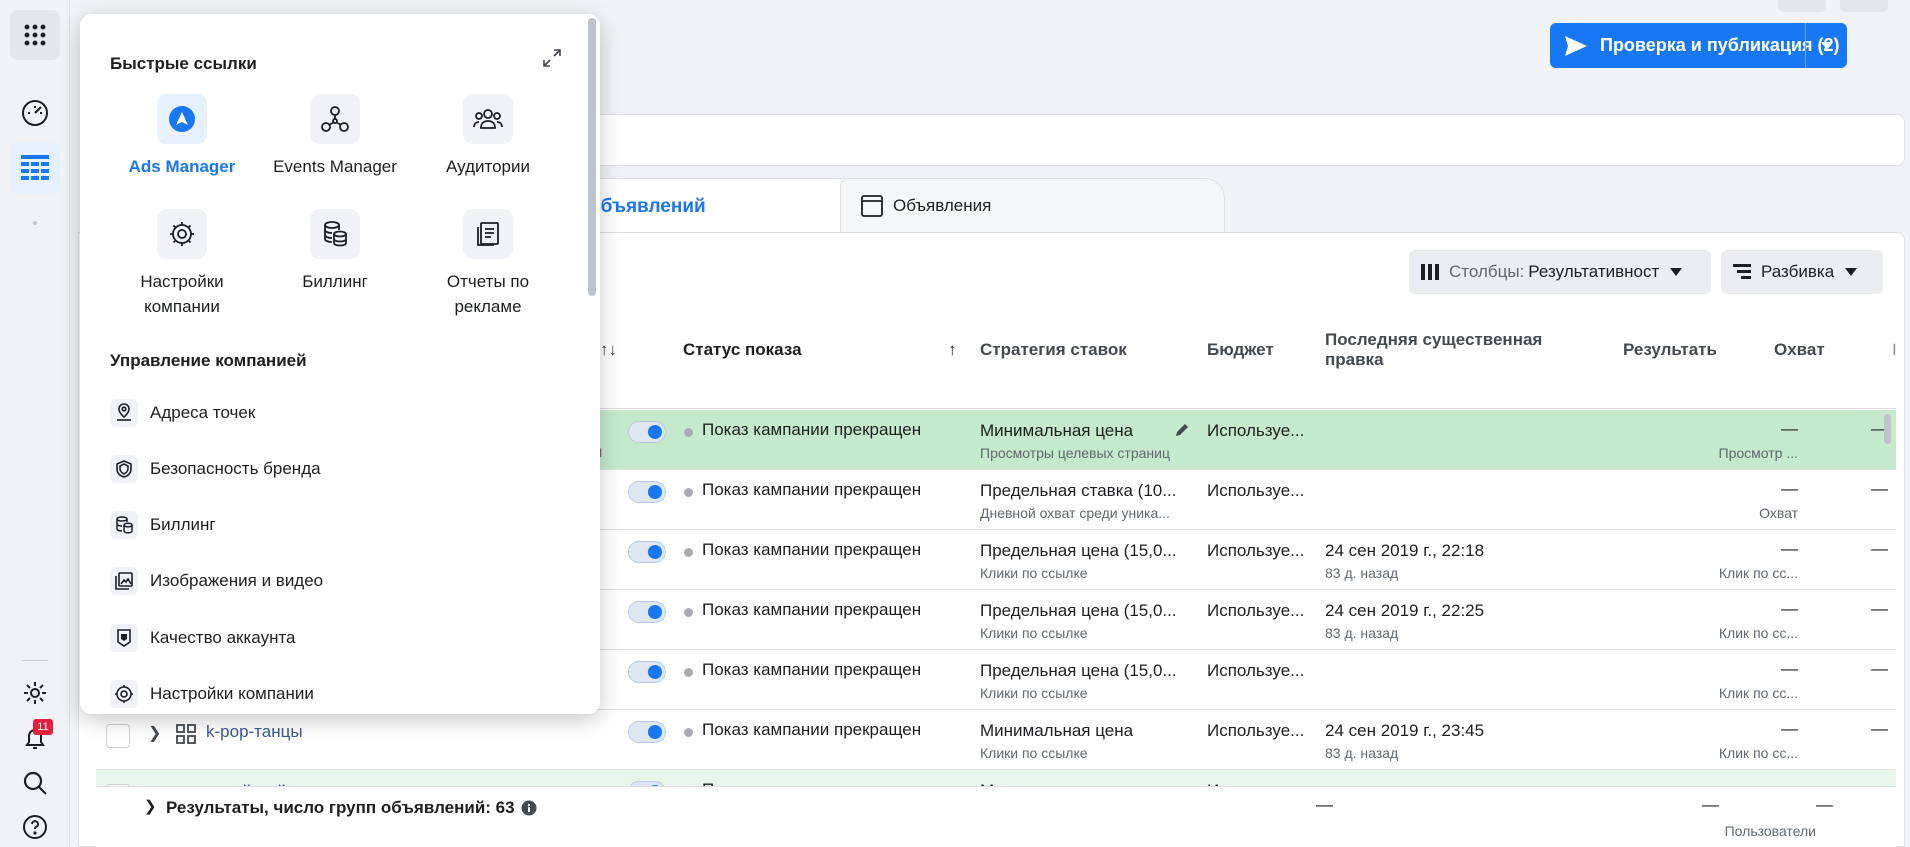 The height and width of the screenshot is (847, 1910). I want to click on header-more: I, so click(1894, 350).